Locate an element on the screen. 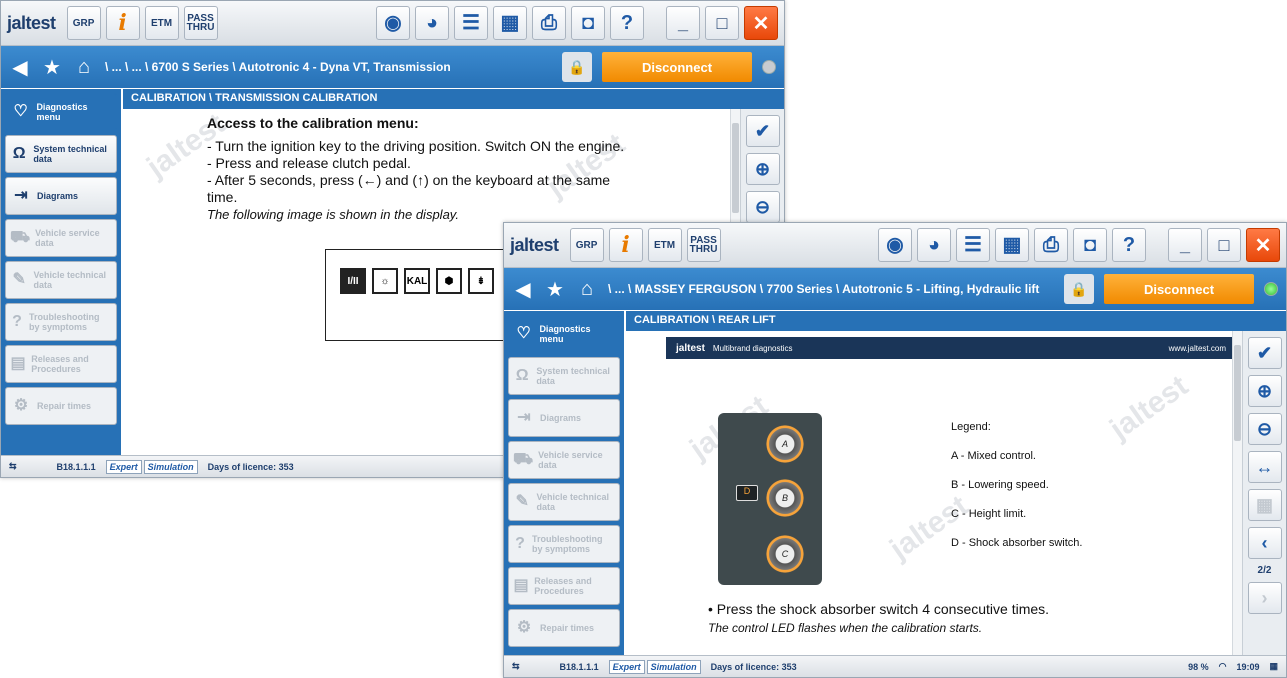 This screenshot has height=678, width=1287. etm-label: ETM is located at coordinates (161, 23).